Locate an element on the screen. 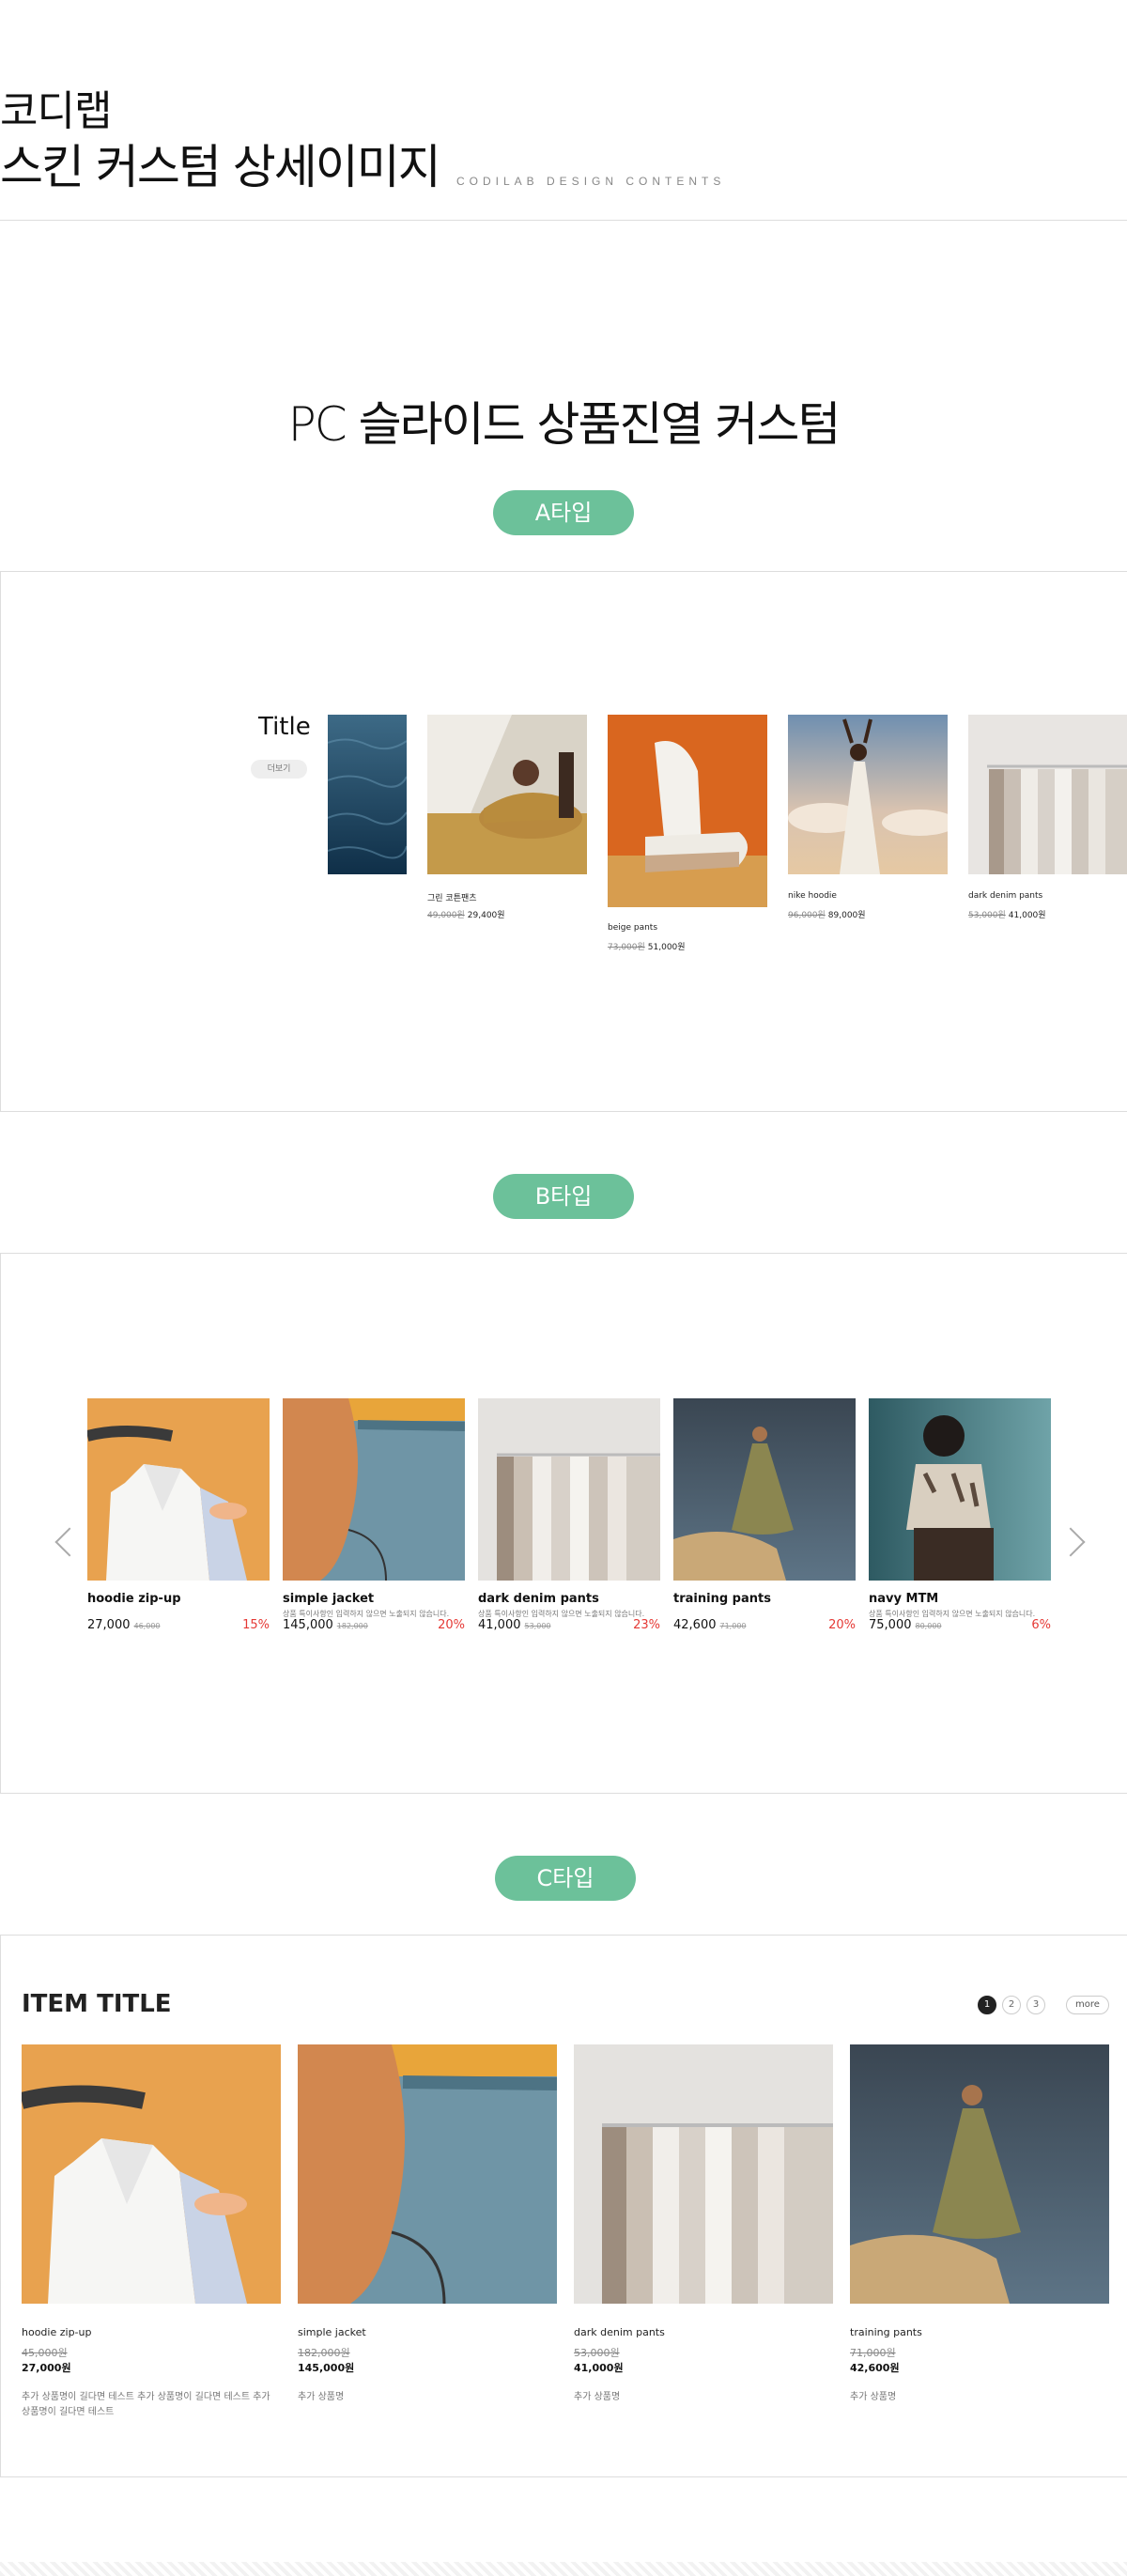 This screenshot has width=1127, height=2576. page-button: 3 is located at coordinates (1036, 2005).